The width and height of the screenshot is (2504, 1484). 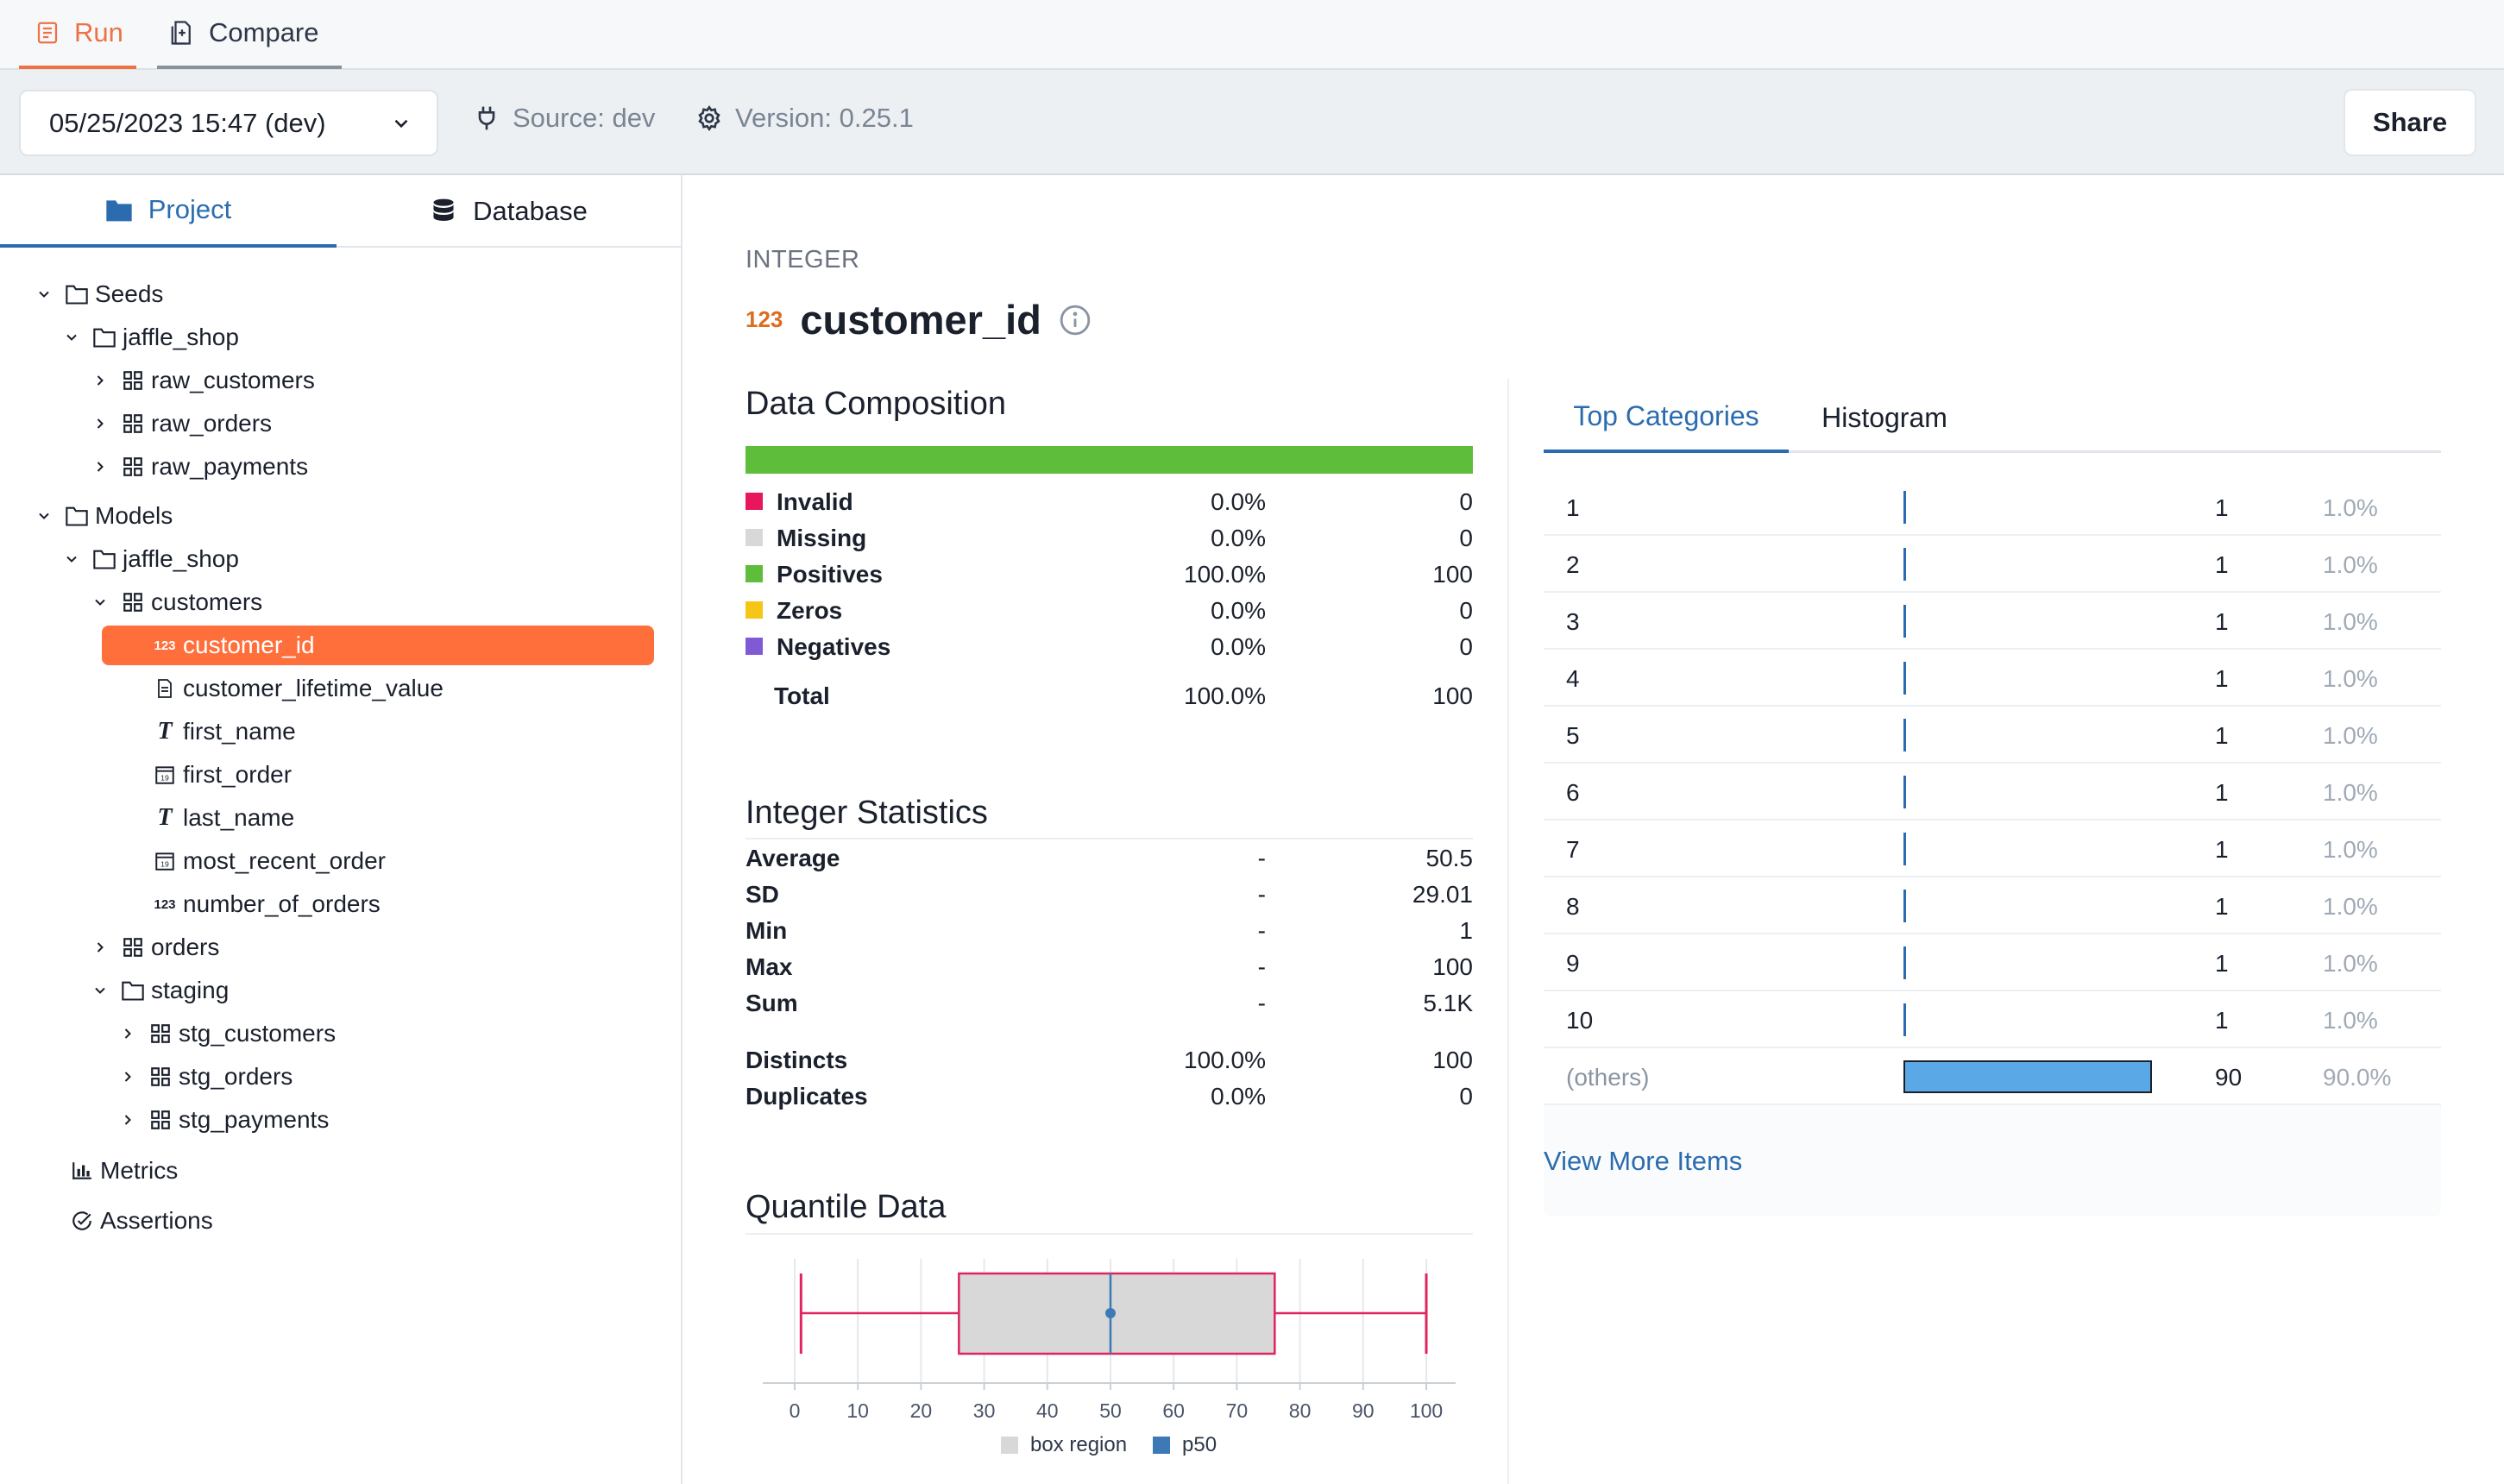 I want to click on stat-value: 50.5, so click(x=1449, y=858).